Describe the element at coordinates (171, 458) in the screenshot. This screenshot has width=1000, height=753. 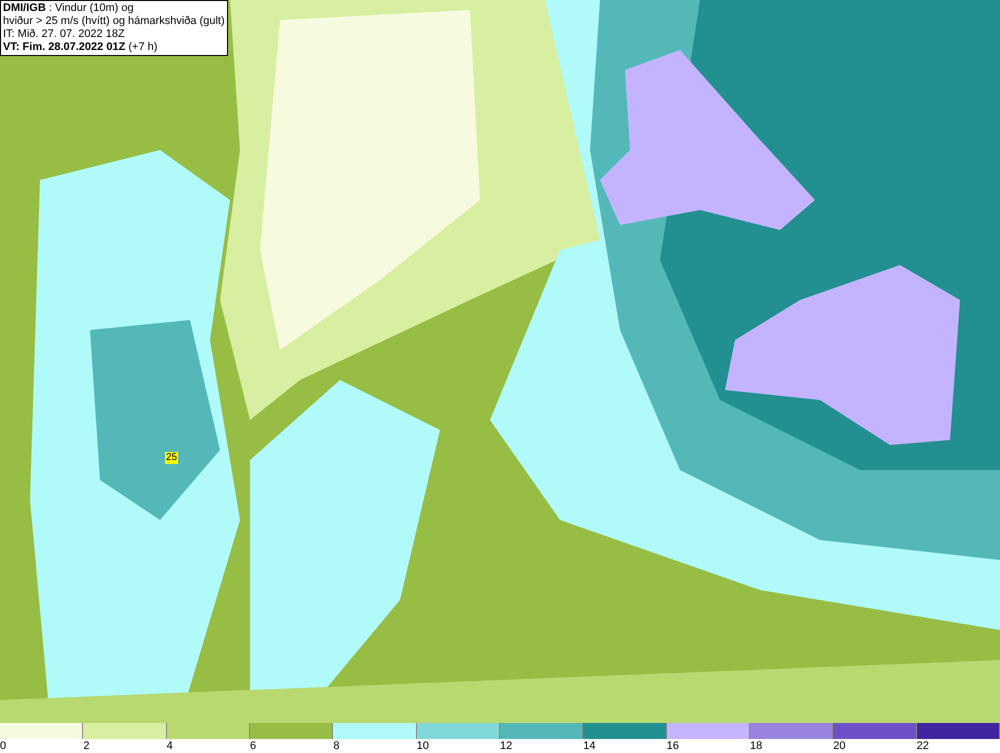
I see `gust-marker: 25` at that location.